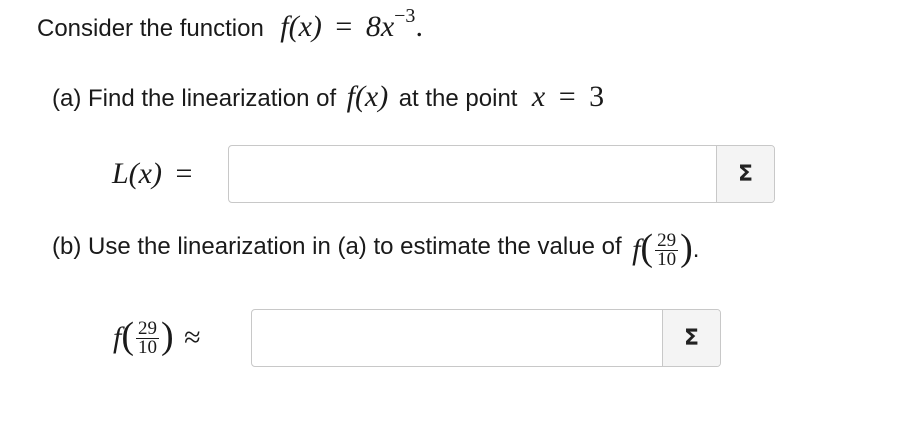 The width and height of the screenshot is (902, 426). I want to click on function-period: ., so click(419, 26).